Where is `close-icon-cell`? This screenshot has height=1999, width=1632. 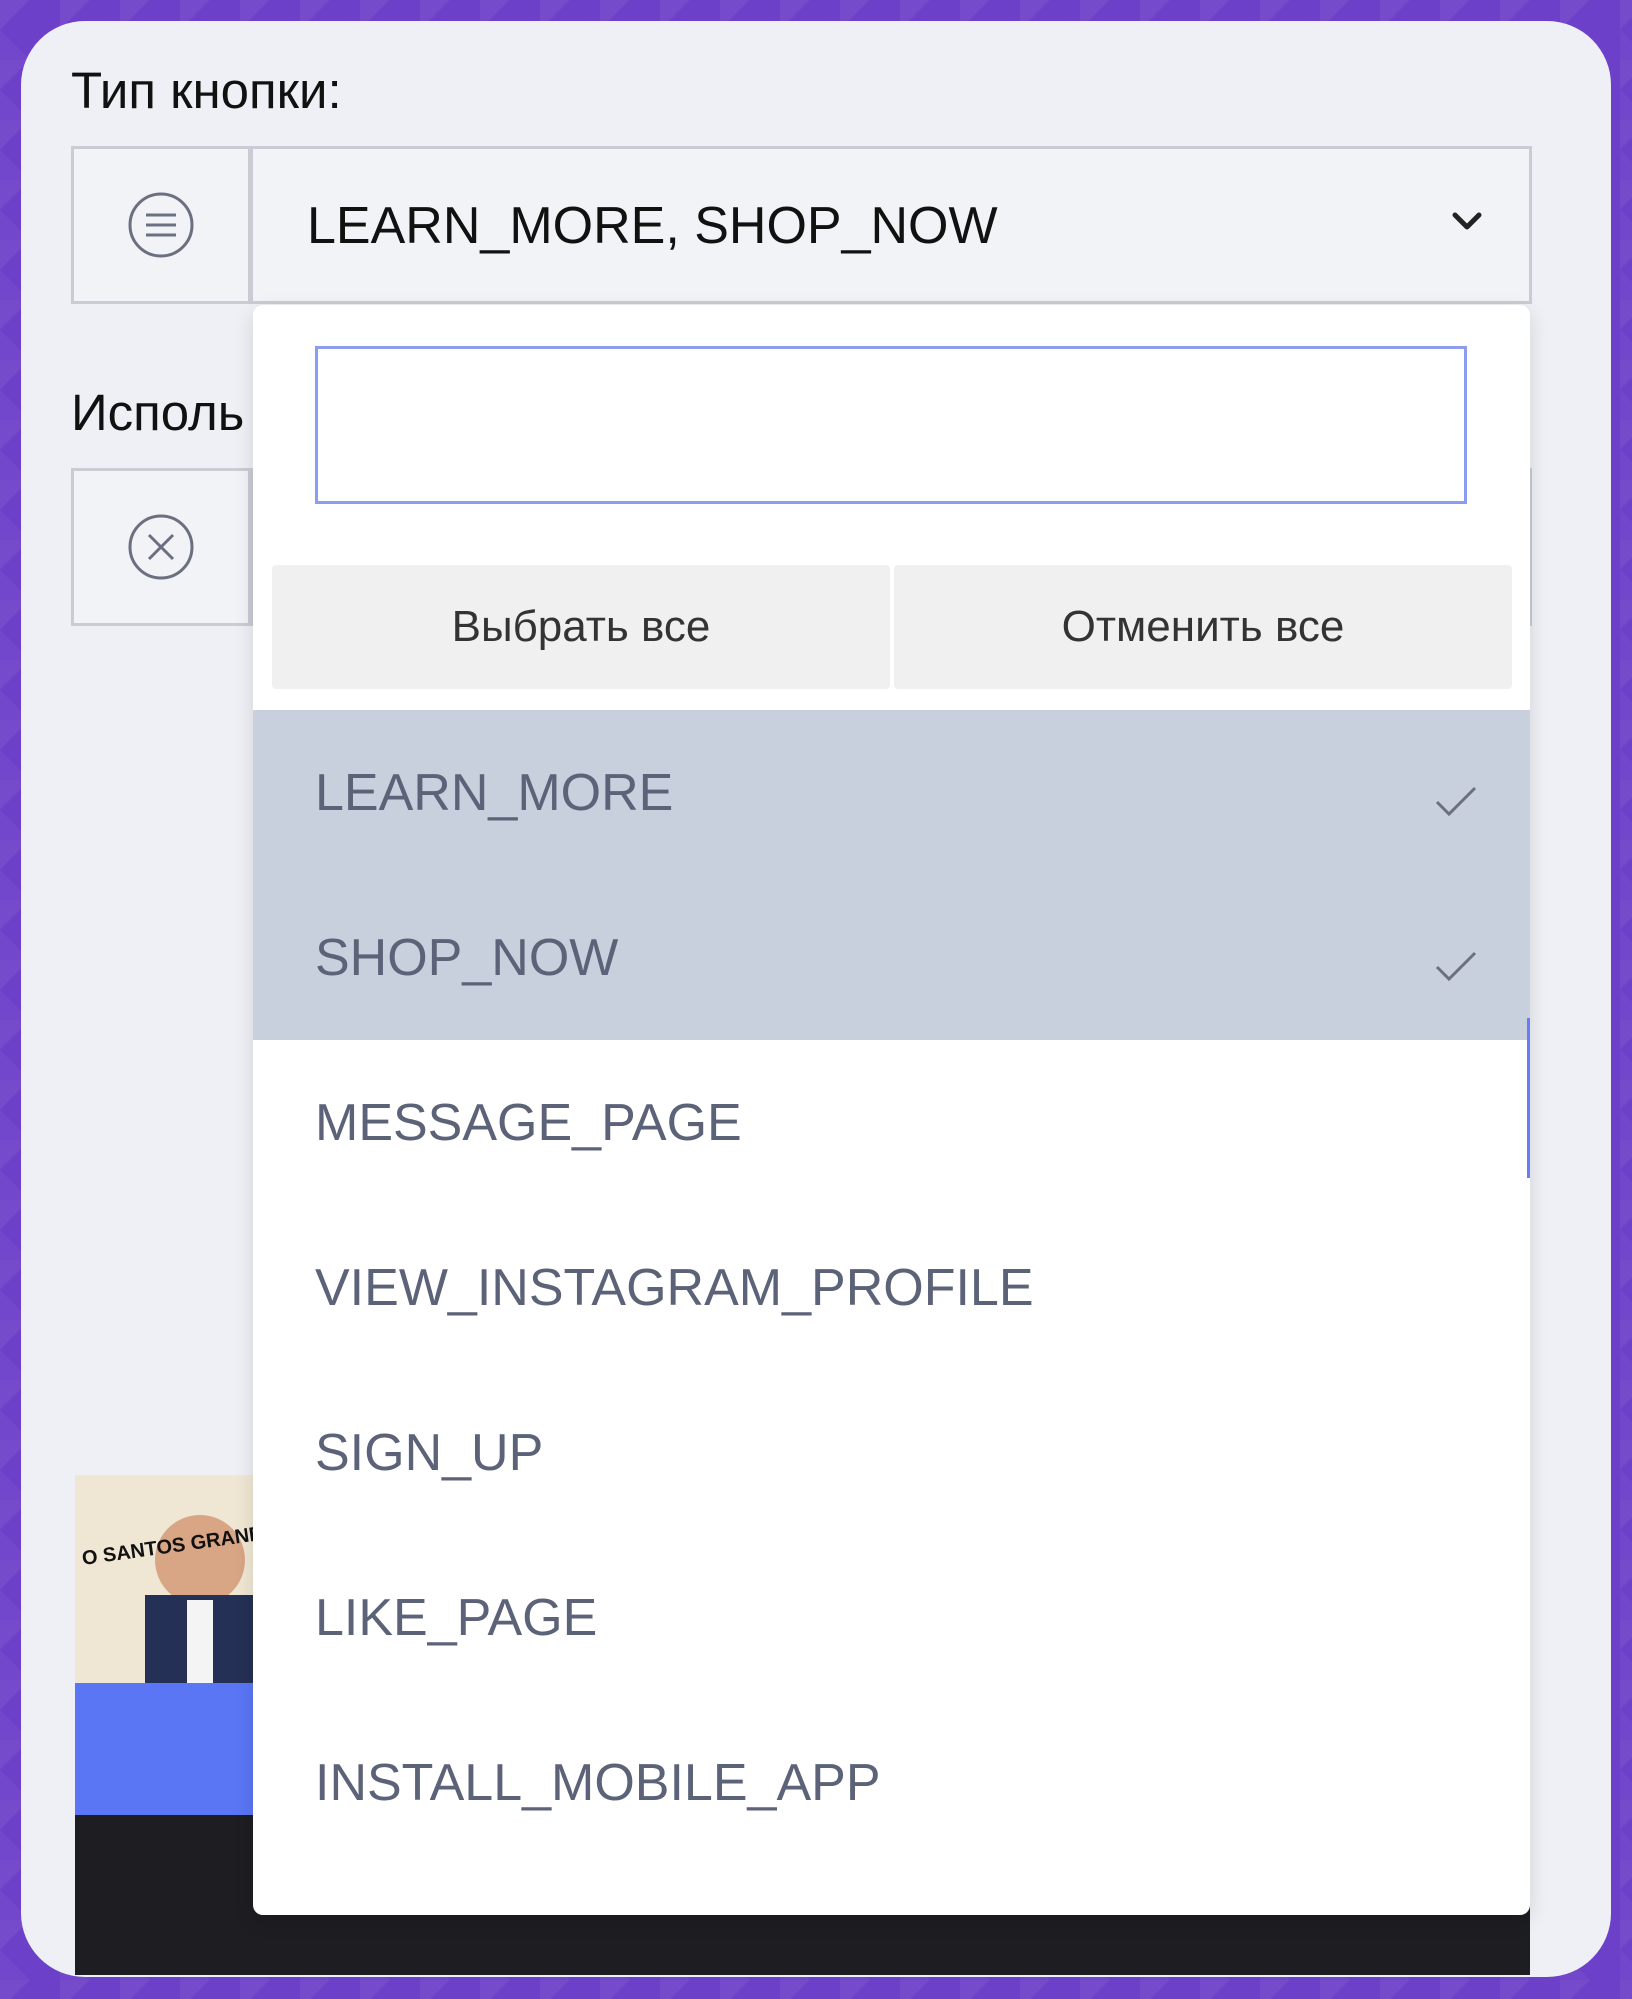 close-icon-cell is located at coordinates (161, 547).